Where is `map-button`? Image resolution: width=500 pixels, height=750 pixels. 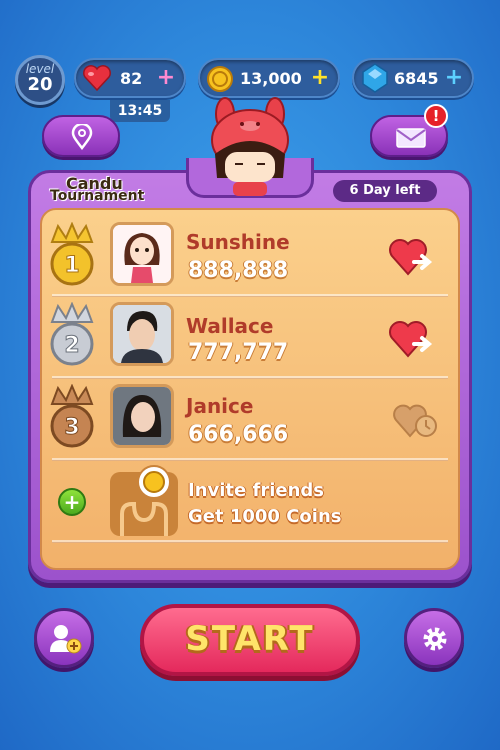 map-button is located at coordinates (81, 136).